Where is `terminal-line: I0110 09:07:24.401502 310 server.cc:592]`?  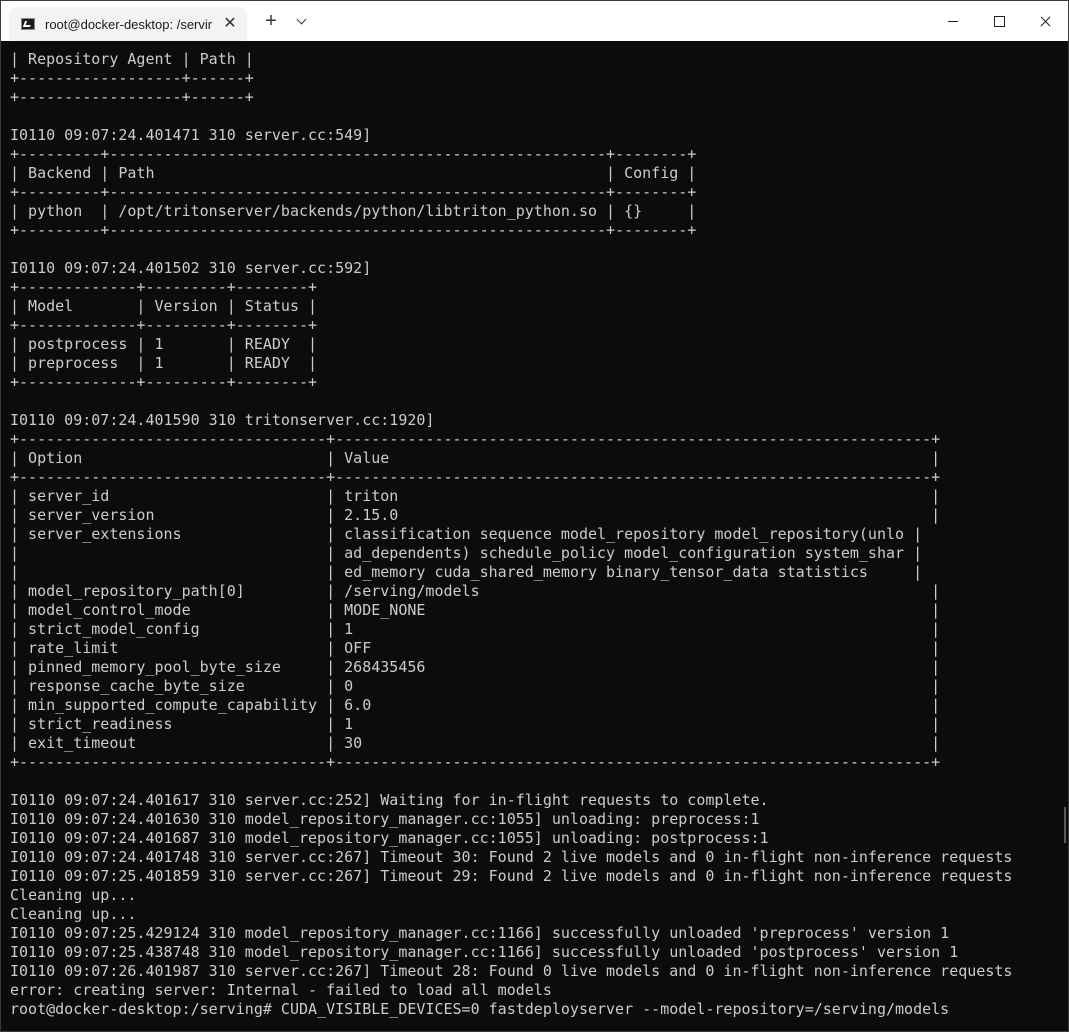 terminal-line: I0110 09:07:24.401502 310 server.cc:592] is located at coordinates (191, 268).